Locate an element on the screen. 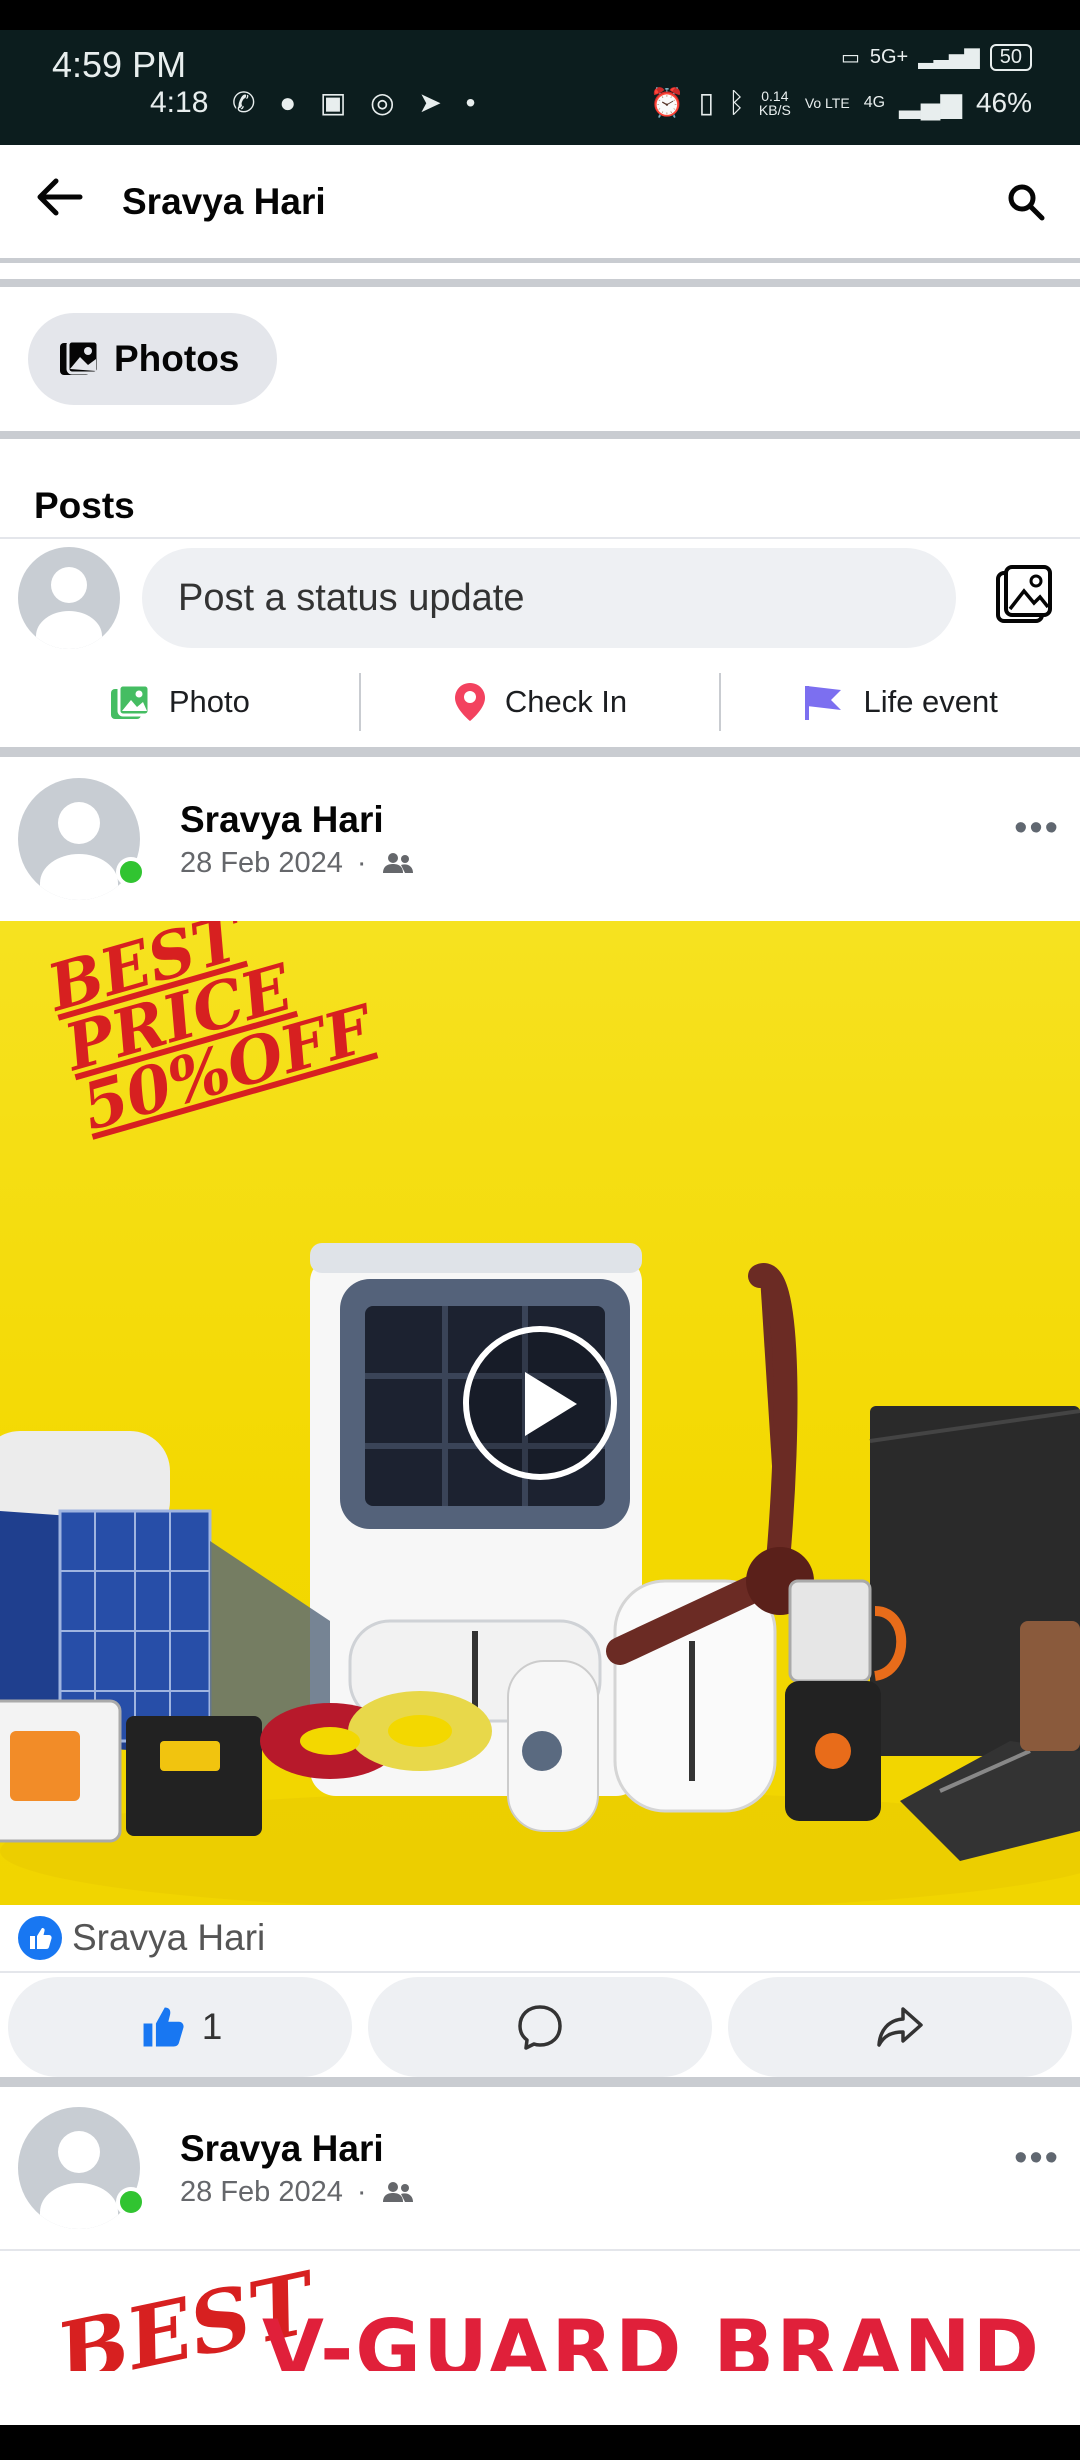 This screenshot has height=2460, width=1080. status-composer: Post a status update is located at coordinates (540, 598).